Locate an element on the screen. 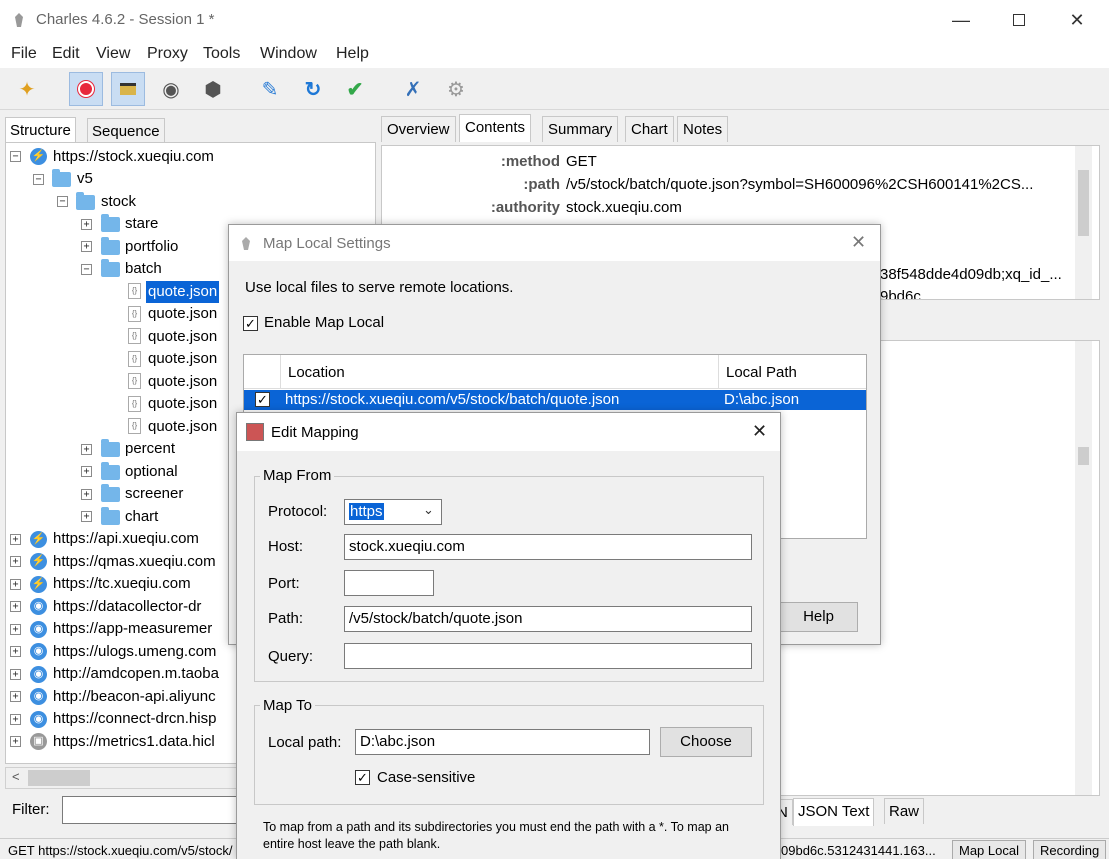 The height and width of the screenshot is (859, 1109). map-local-status-button: Map Local is located at coordinates (989, 849).